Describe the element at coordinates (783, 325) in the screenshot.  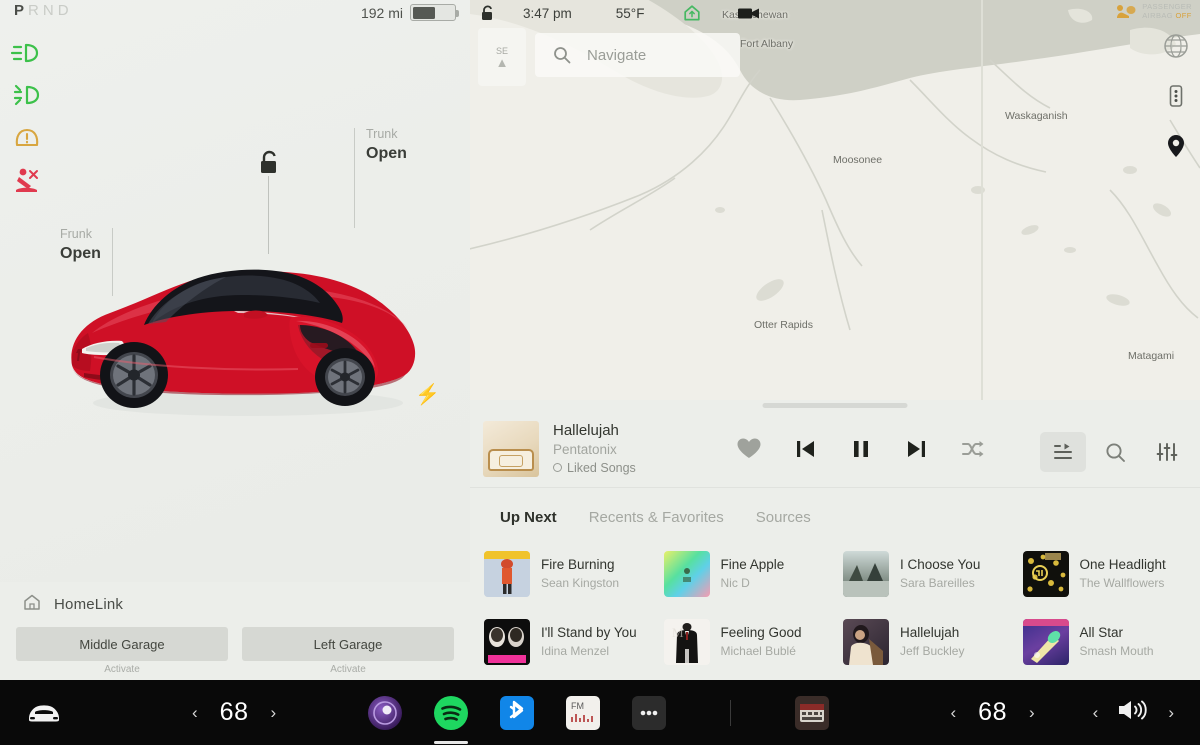
I see `map-place-label: Otter Rapids` at that location.